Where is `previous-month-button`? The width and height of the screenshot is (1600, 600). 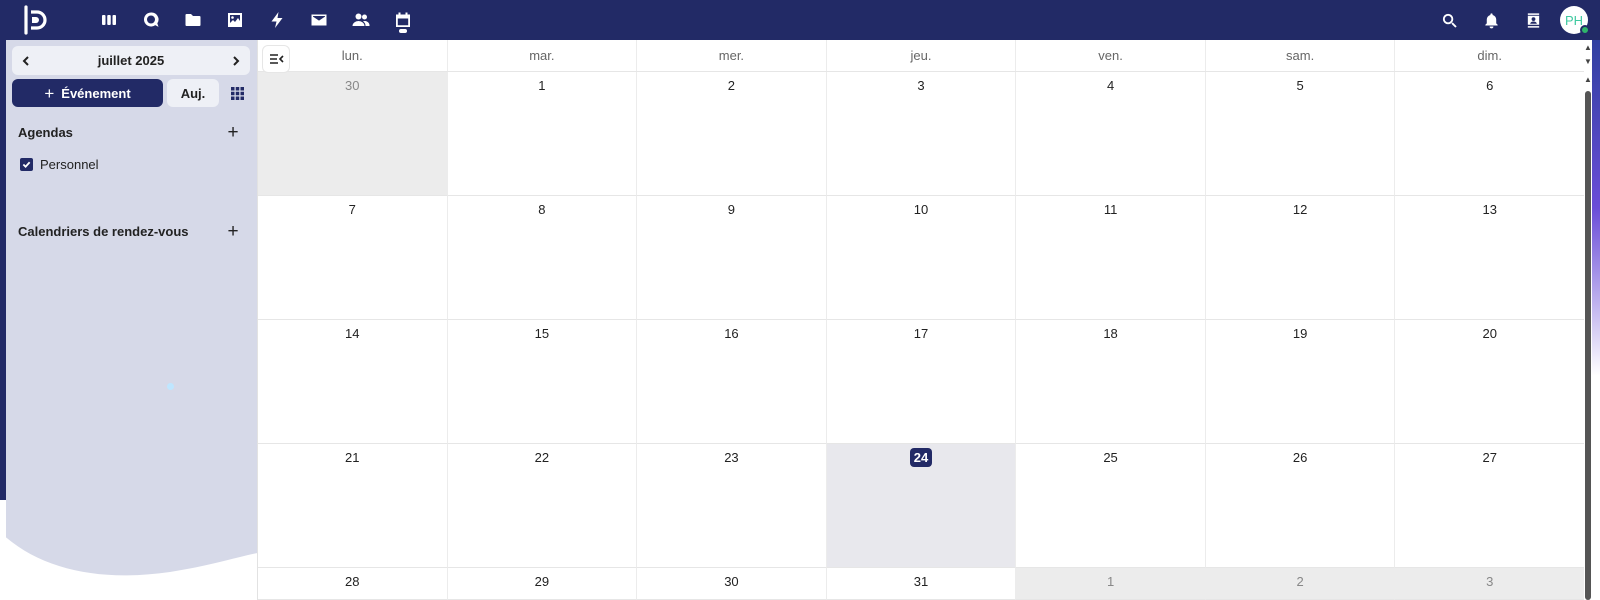
previous-month-button is located at coordinates (26, 61).